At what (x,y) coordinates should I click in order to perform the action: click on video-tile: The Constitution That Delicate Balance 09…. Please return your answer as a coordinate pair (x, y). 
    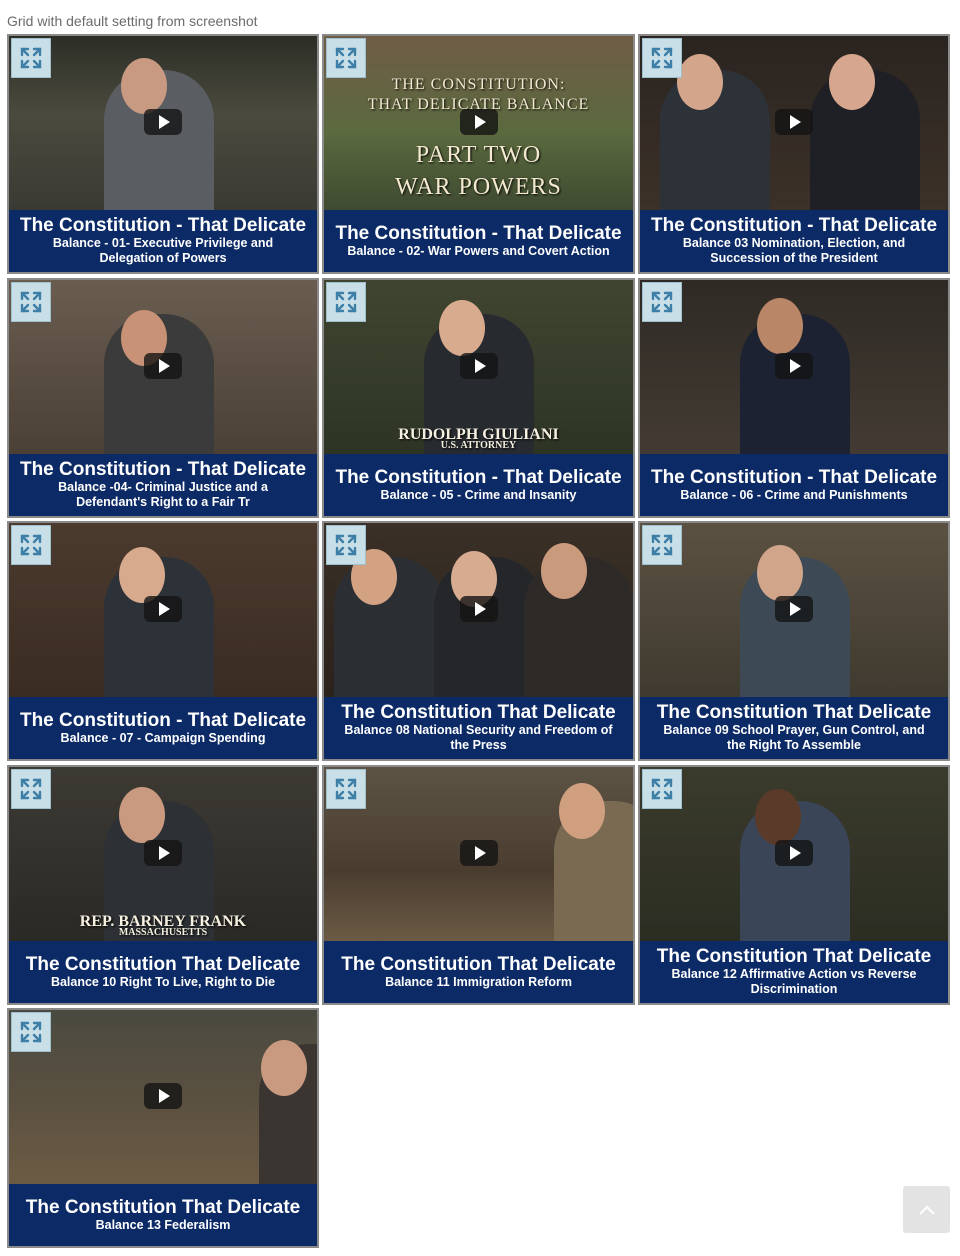
    Looking at the image, I should click on (794, 641).